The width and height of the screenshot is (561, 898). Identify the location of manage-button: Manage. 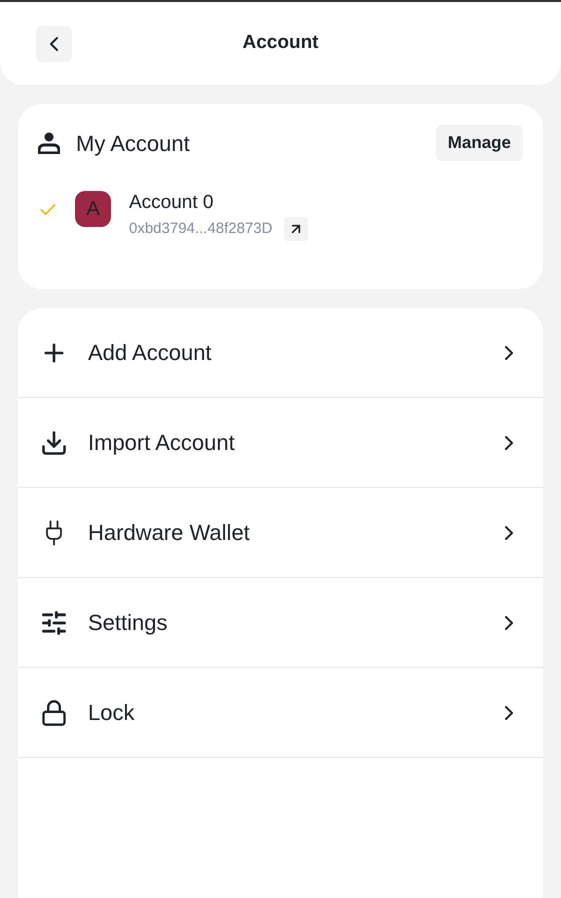
(479, 143).